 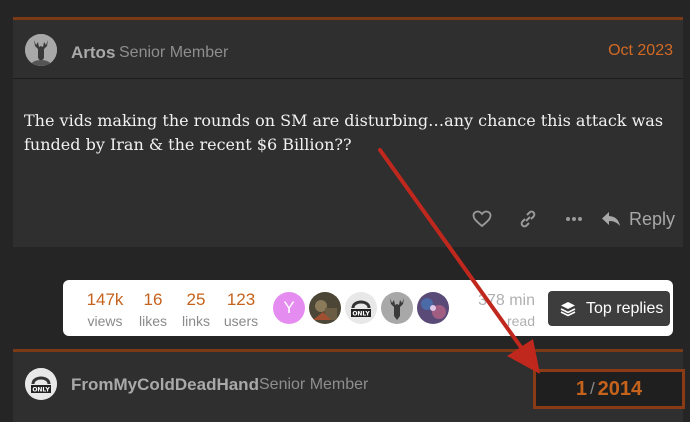 I want to click on post-username: Artos, so click(x=93, y=53).